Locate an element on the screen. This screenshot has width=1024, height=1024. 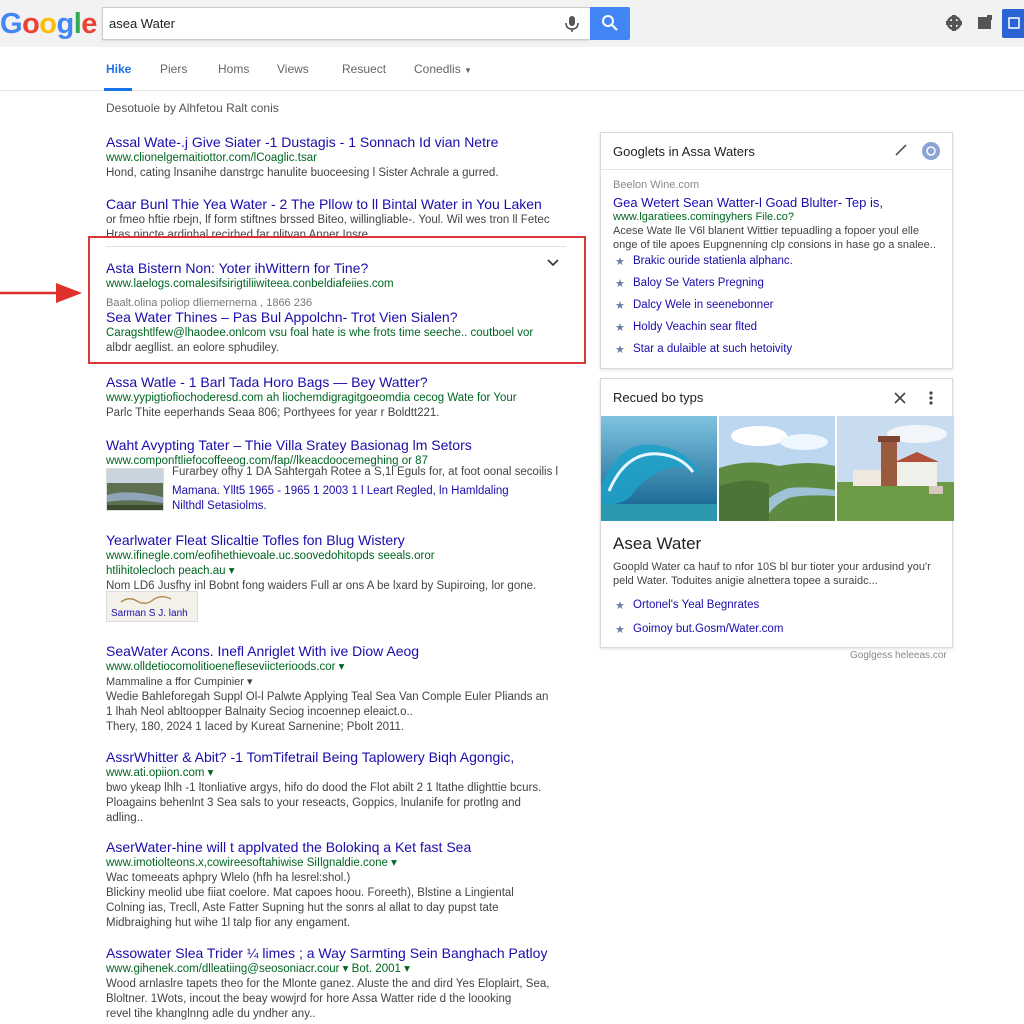
result-url: htlihitolecloch peach.au ▾ is located at coordinates (336, 571).